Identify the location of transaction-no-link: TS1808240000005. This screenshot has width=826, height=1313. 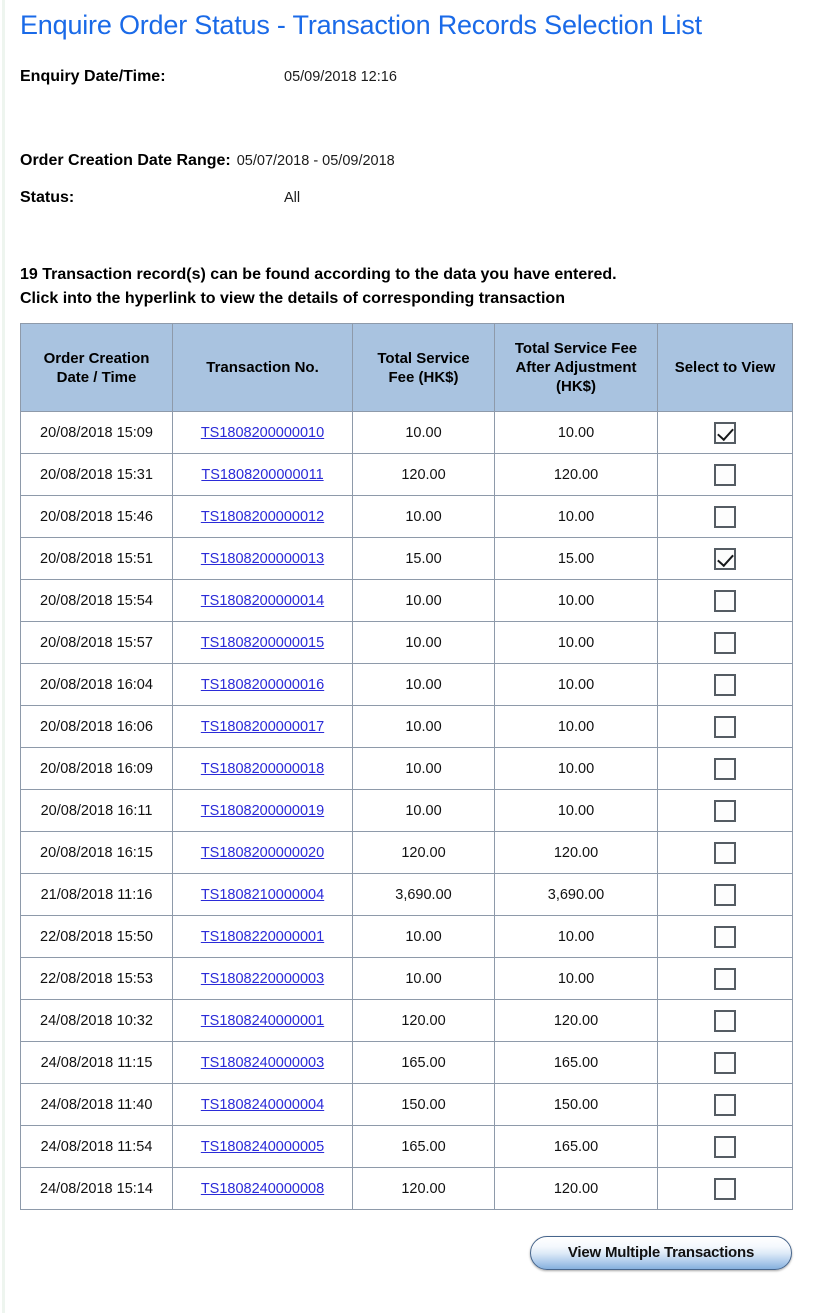
(262, 1147).